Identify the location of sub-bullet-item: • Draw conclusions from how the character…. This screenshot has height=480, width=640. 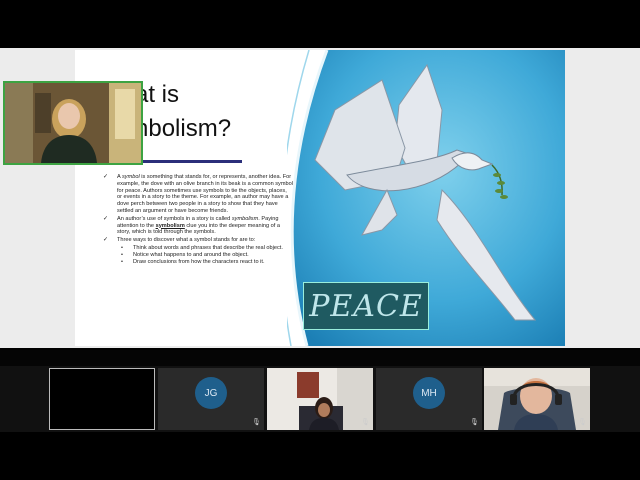
(193, 261).